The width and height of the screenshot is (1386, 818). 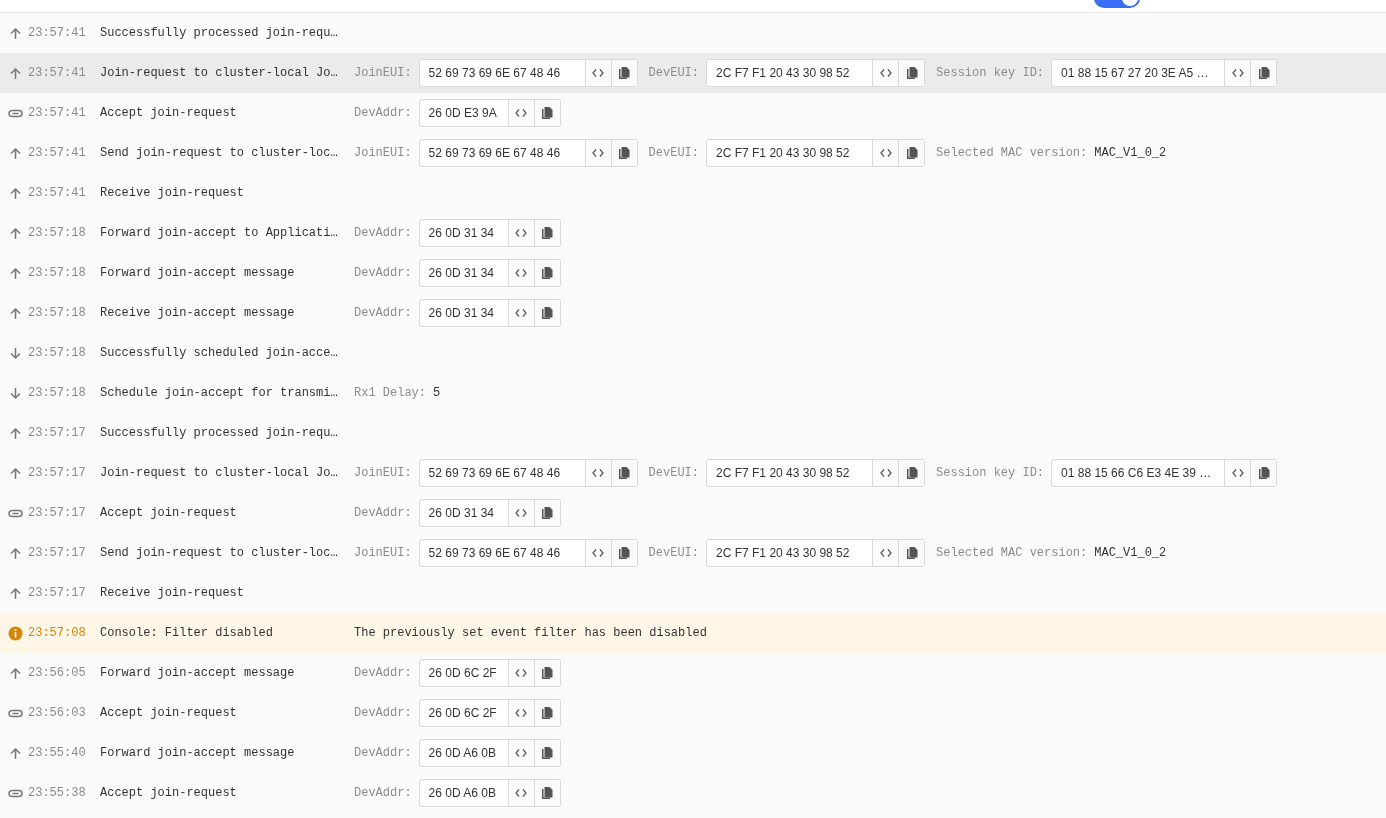 I want to click on event-row: 23:57:17 Receive join-request, so click(x=693, y=593).